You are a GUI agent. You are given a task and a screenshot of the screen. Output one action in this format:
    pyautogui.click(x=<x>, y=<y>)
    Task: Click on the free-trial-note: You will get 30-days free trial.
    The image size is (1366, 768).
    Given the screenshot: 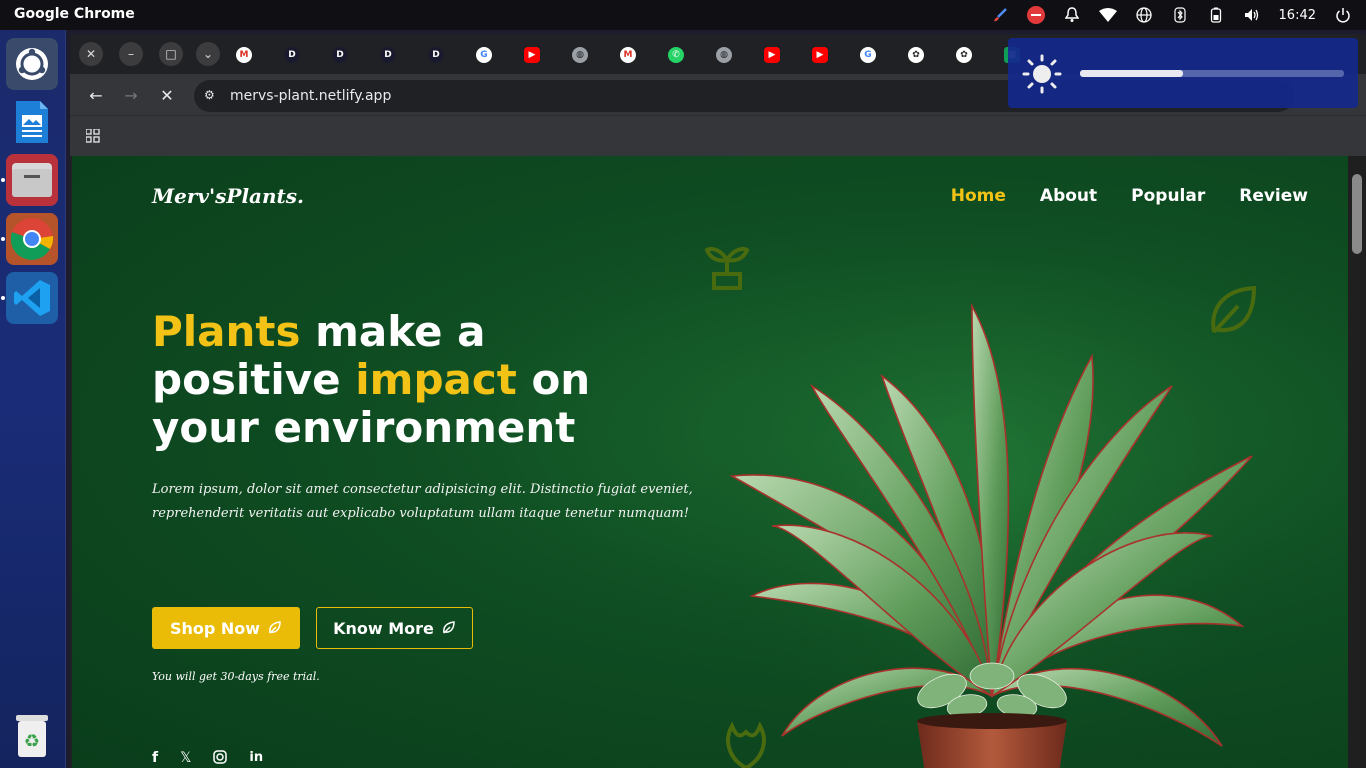 What is the action you would take?
    pyautogui.click(x=236, y=676)
    